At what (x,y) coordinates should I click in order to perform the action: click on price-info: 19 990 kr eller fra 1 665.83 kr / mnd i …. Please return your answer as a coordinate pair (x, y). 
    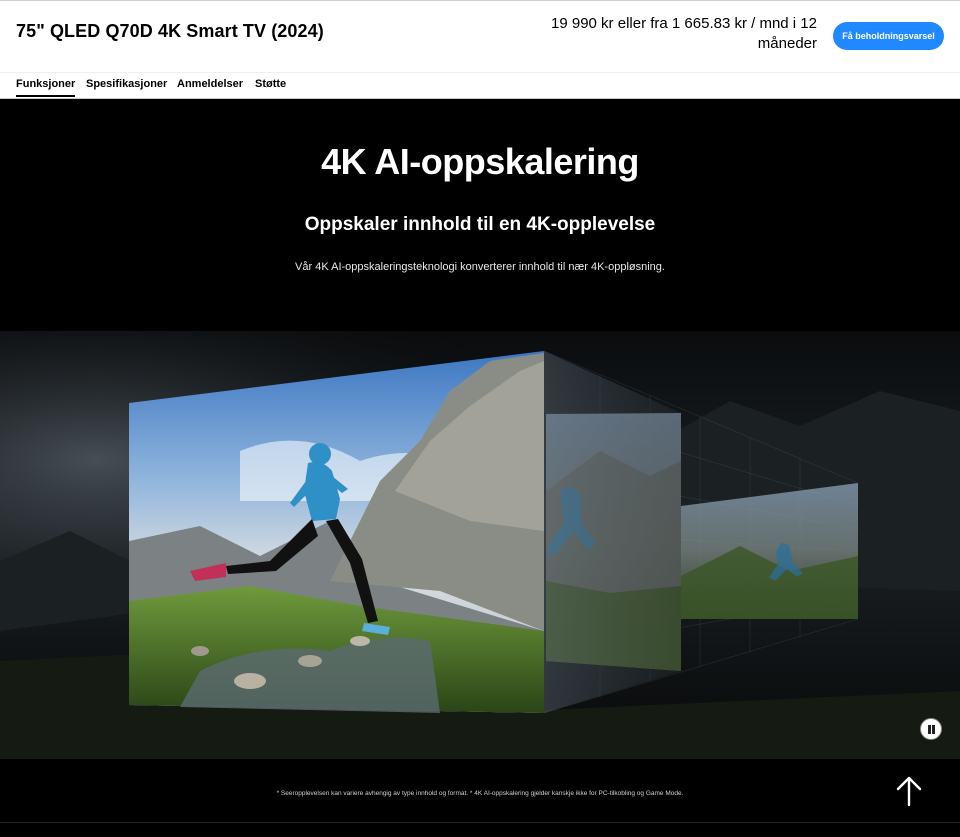
    Looking at the image, I should click on (667, 34).